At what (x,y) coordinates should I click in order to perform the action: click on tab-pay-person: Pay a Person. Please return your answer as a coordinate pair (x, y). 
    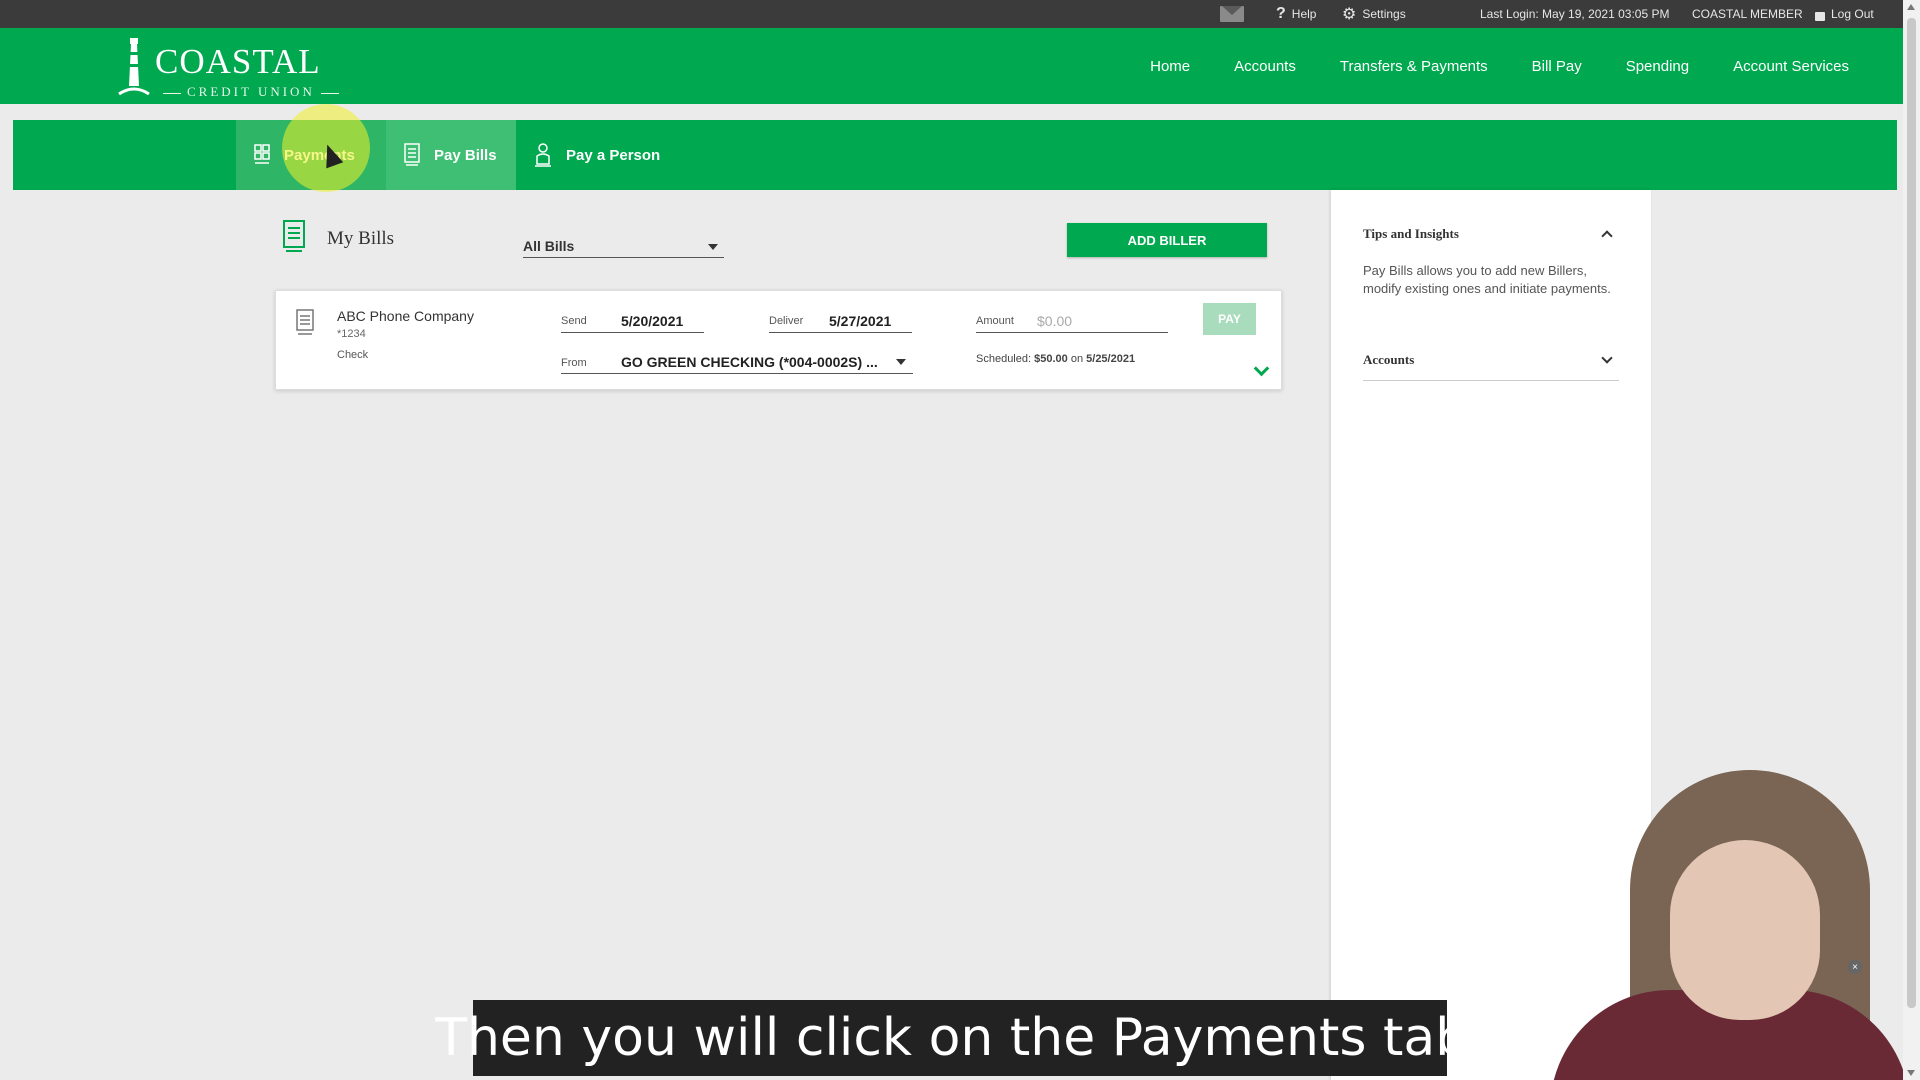
    Looking at the image, I should click on (601, 155).